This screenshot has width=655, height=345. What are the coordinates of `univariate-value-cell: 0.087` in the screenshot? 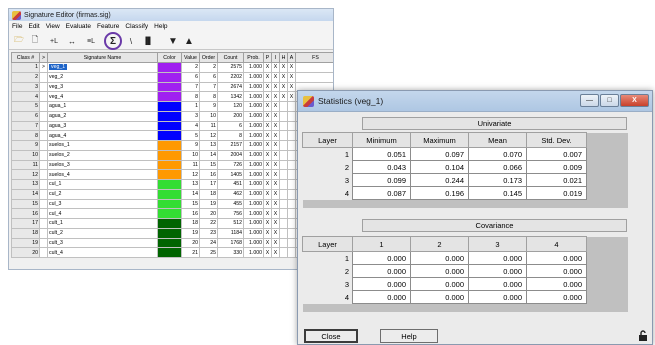 It's located at (381, 193).